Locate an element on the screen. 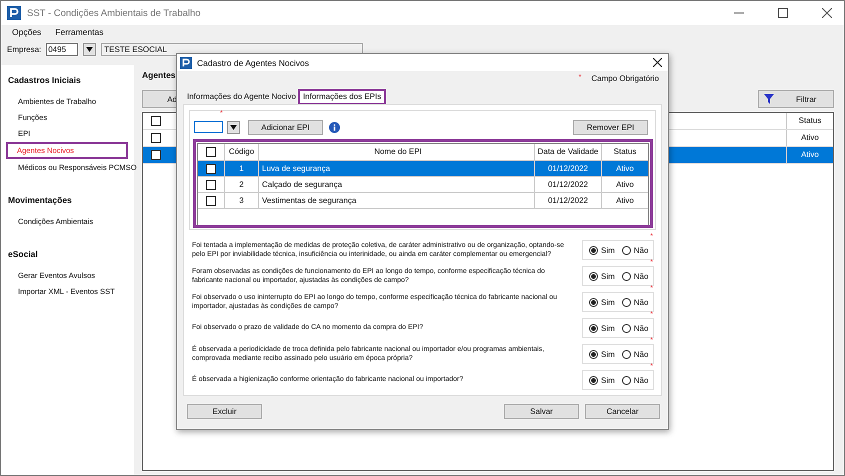 This screenshot has height=476, width=845. table-row: 2 Calçado de segurança 01/12/2022 Ativo is located at coordinates (423, 185).